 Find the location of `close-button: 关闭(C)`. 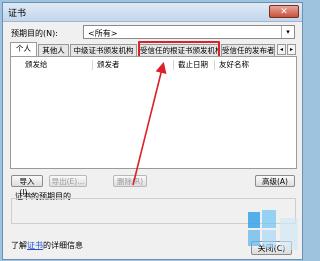

close-button: 关闭(C) is located at coordinates (271, 248).